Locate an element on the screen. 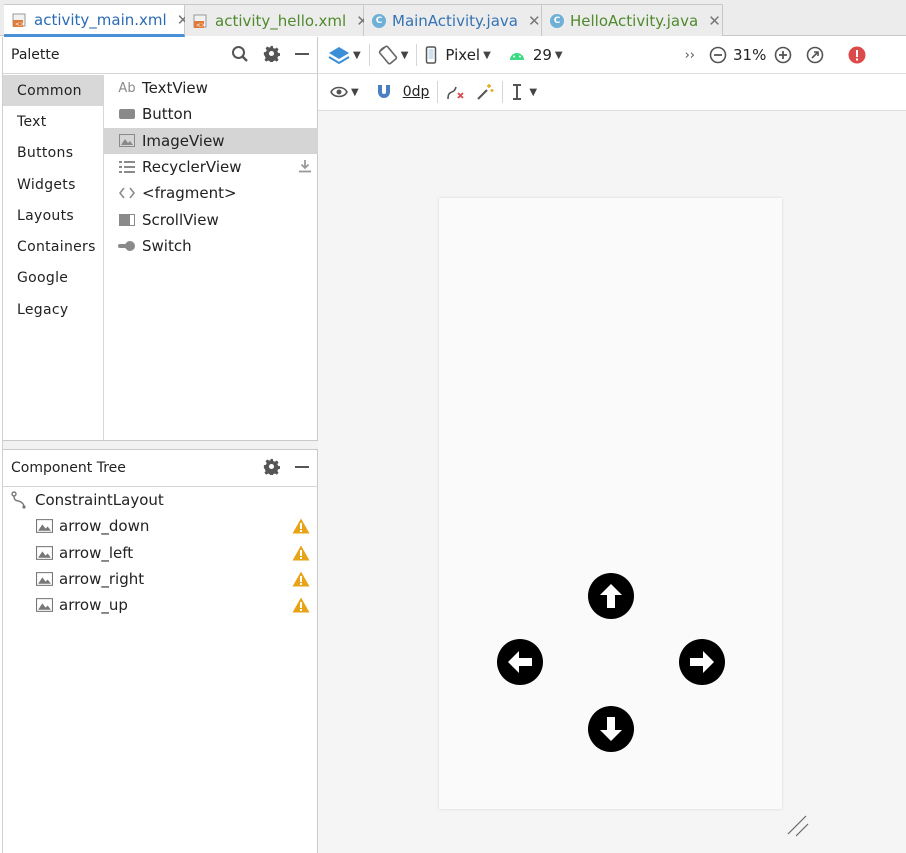 This screenshot has height=853, width=906. tab-label: MainActivity.java is located at coordinates (455, 20).